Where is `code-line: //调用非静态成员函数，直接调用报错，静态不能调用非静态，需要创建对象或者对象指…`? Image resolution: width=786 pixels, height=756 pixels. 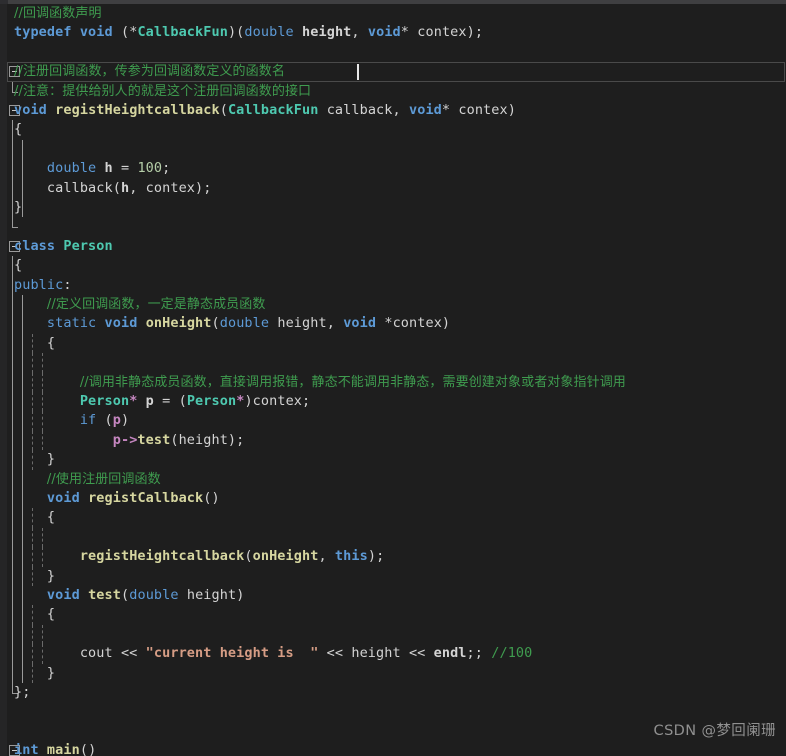
code-line: //调用非静态成员函数，直接调用报错，静态不能调用非静态，需要创建对象或者对象指… is located at coordinates (393, 382).